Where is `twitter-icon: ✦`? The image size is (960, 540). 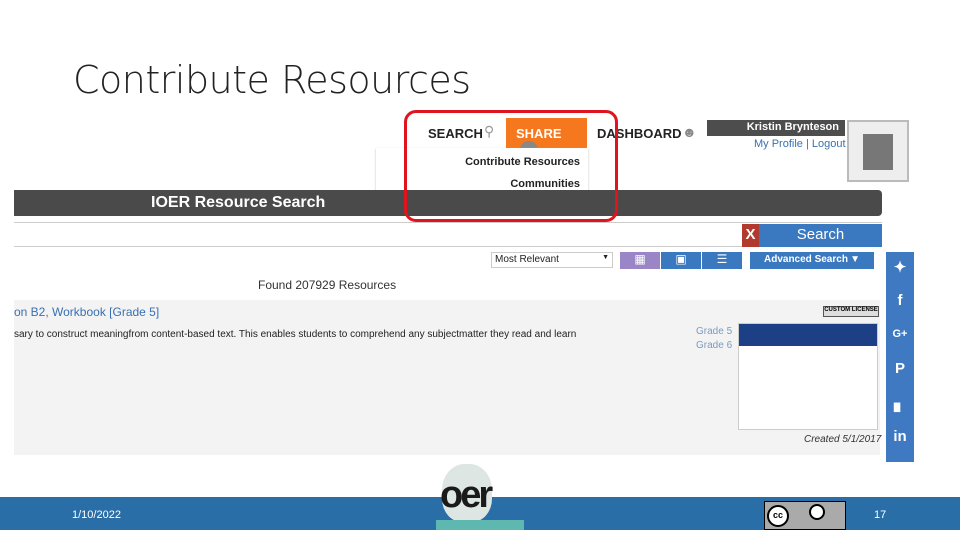
twitter-icon: ✦ is located at coordinates (900, 267).